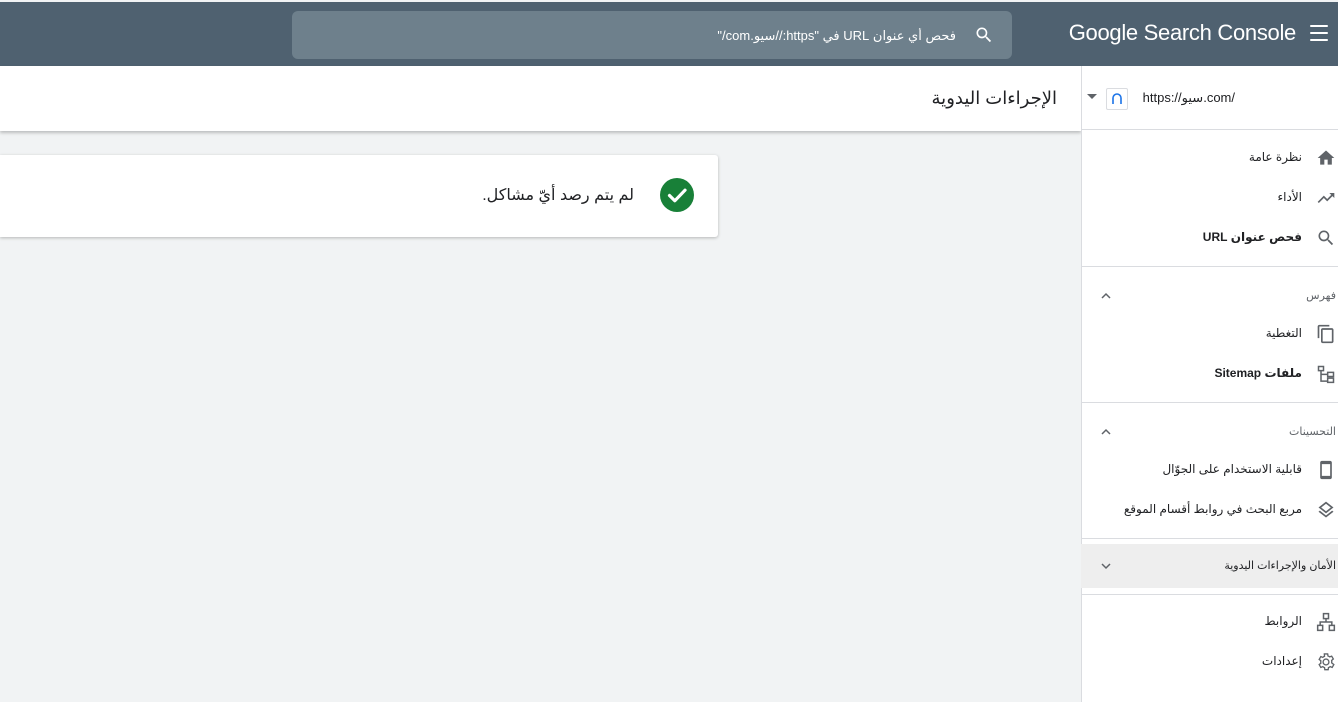  Describe the element at coordinates (1280, 566) in the screenshot. I see `section-label: الأمان والإجراءات اليدوية` at that location.